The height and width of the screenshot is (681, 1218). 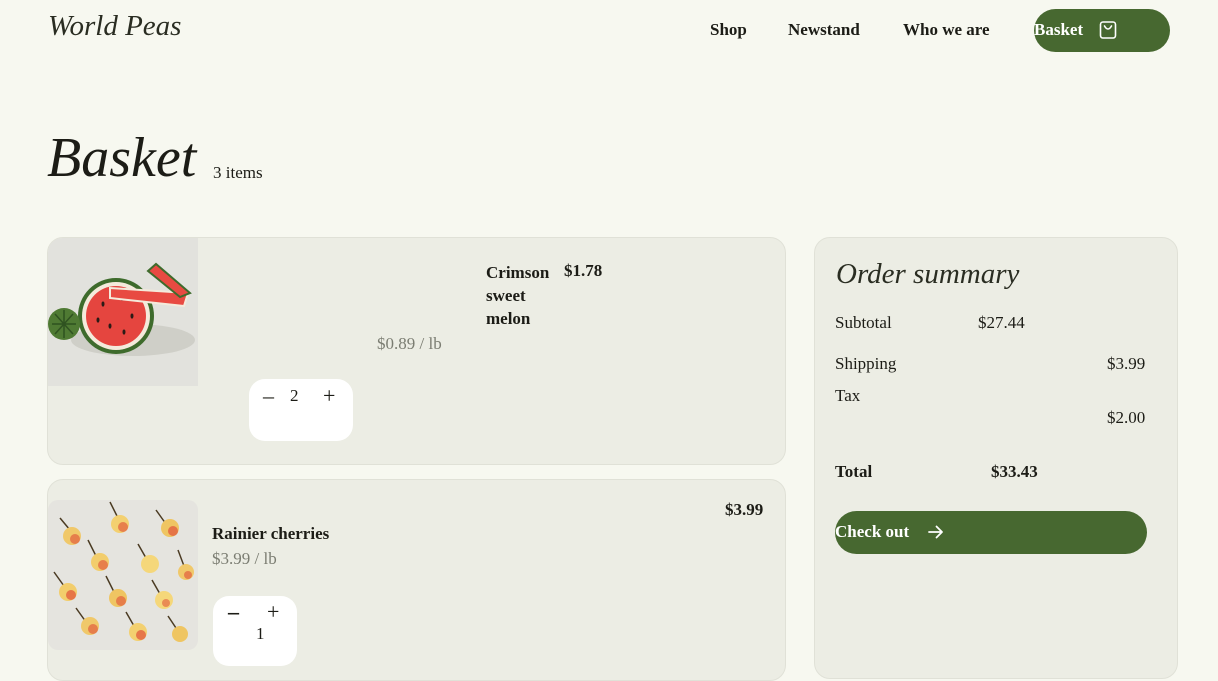 I want to click on shipping-value: $3.99, so click(x=1126, y=363).